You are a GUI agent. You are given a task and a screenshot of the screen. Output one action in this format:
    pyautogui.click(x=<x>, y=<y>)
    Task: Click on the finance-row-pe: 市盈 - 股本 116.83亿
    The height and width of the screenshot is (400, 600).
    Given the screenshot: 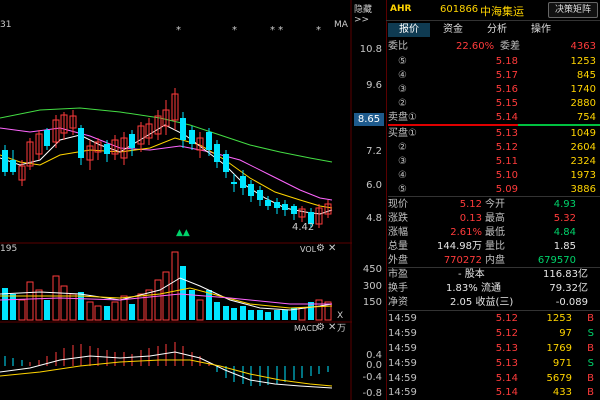 What is the action you would take?
    pyautogui.click(x=494, y=274)
    